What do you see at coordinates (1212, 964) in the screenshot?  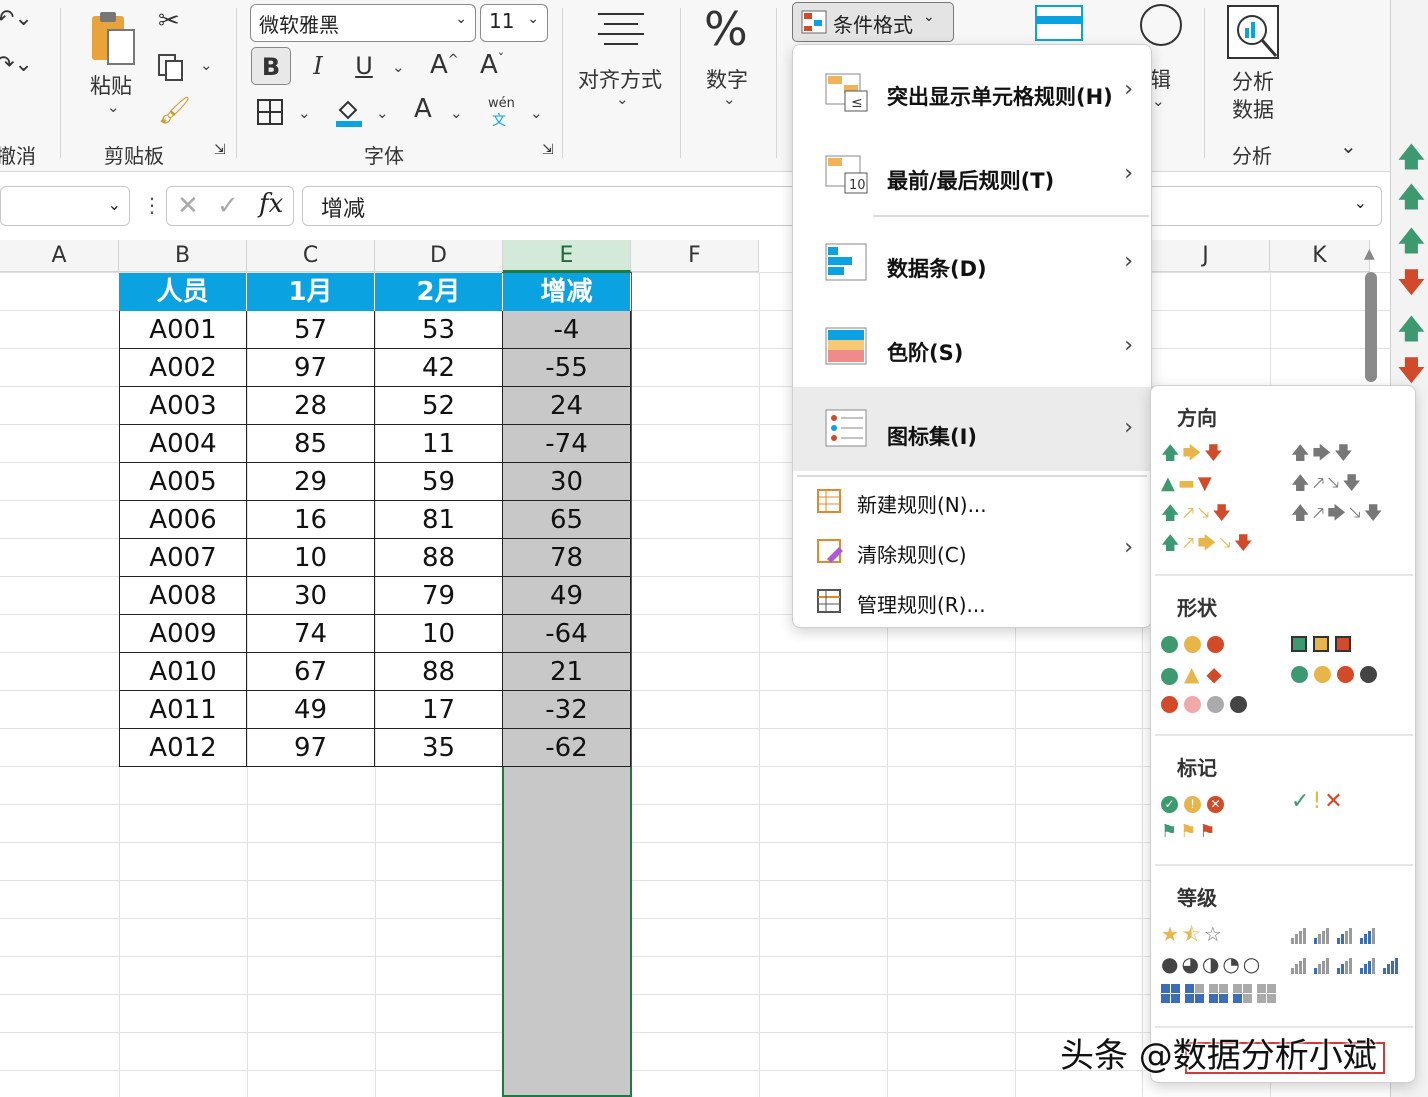 I see `icon-set-5-quarters: ●◕◑◔○` at bounding box center [1212, 964].